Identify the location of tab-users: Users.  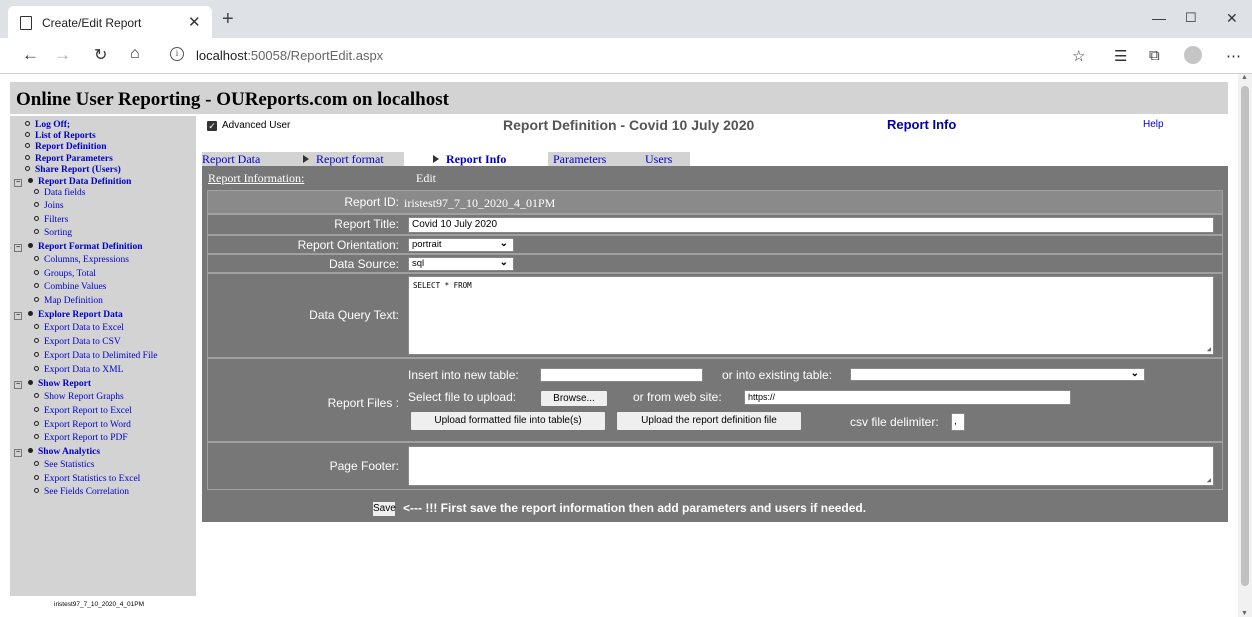
(665, 159).